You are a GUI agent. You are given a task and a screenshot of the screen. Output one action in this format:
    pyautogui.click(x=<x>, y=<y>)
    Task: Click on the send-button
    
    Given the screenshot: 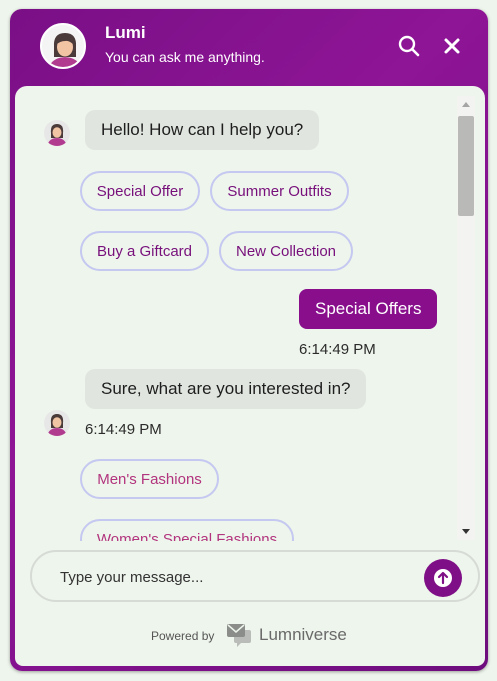 What is the action you would take?
    pyautogui.click(x=443, y=578)
    